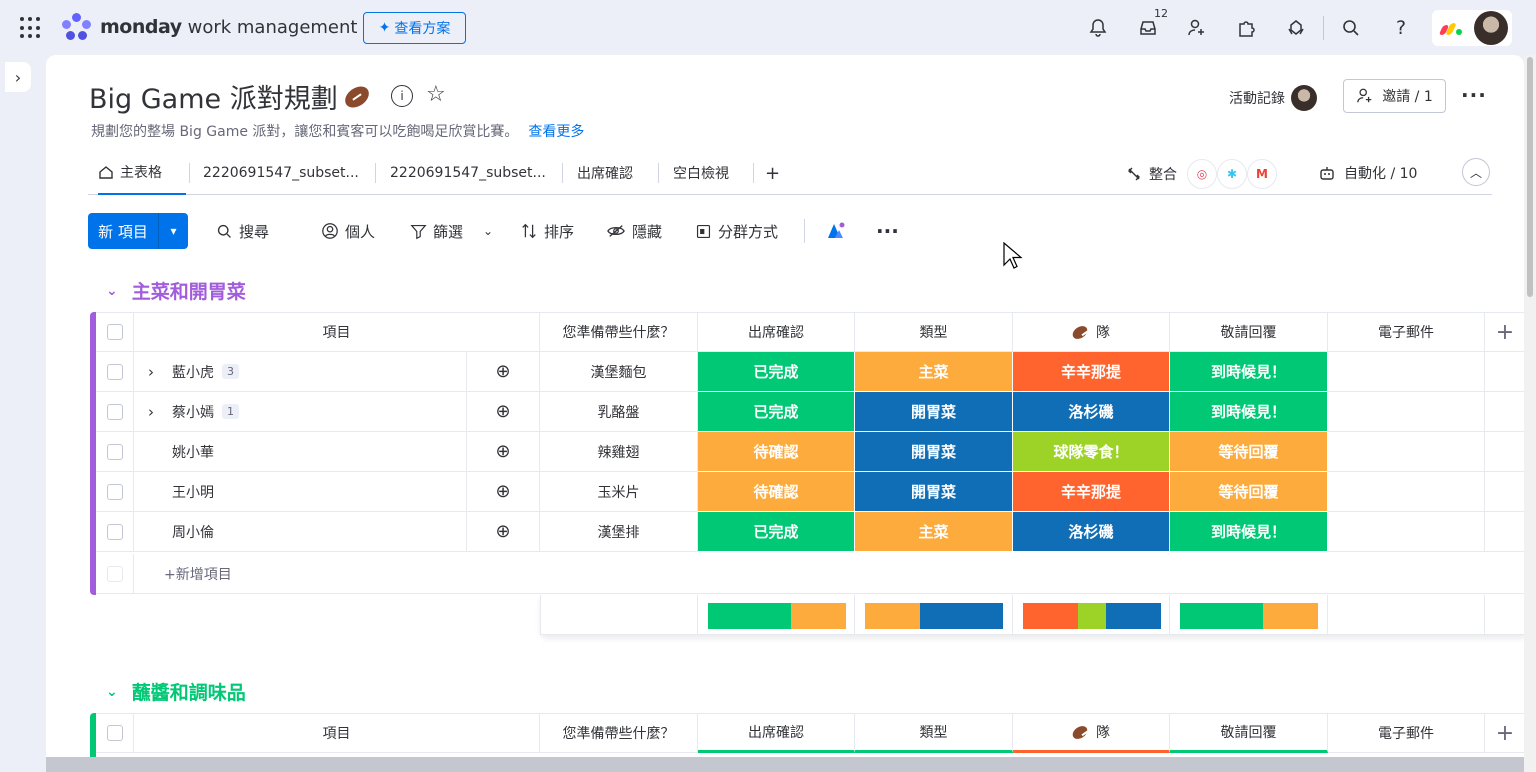 The width and height of the screenshot is (1536, 772). What do you see at coordinates (619, 372) in the screenshot?
I see `bring-cell: 漢堡麵包` at bounding box center [619, 372].